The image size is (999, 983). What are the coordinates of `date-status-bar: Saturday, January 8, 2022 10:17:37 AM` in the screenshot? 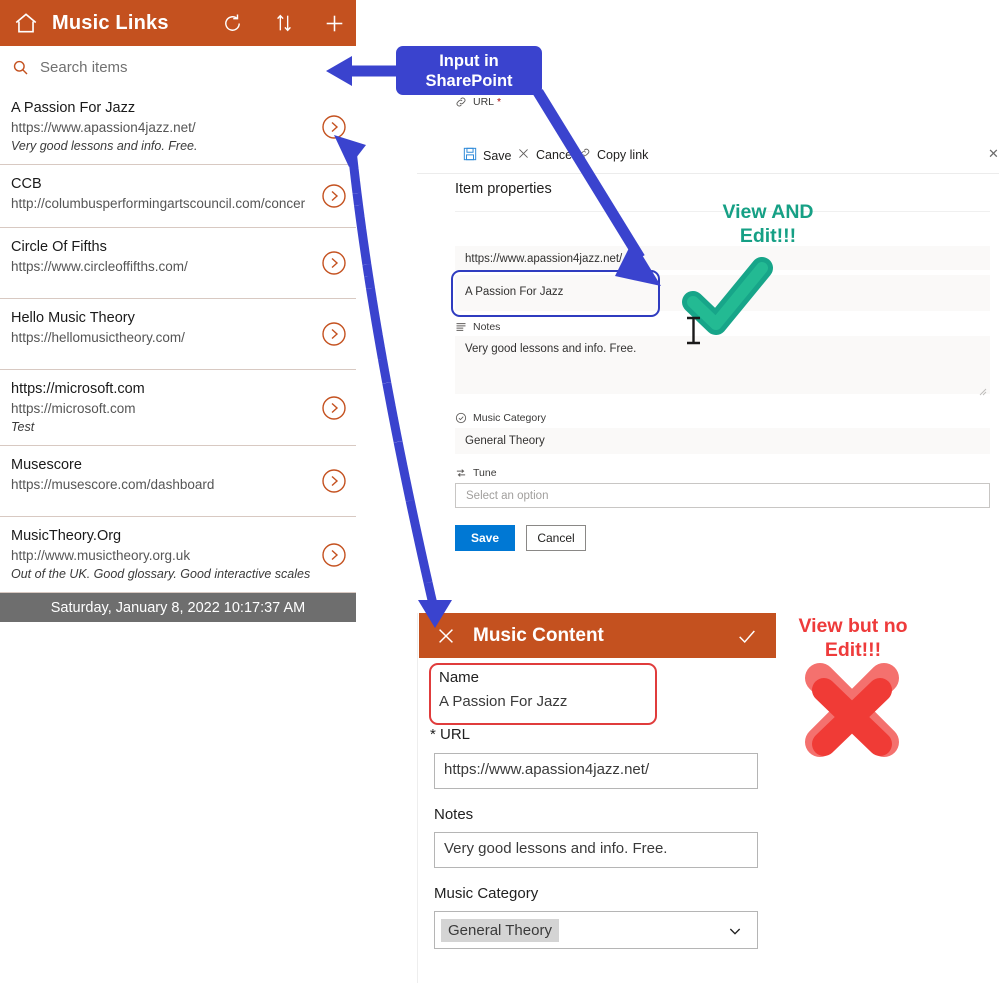 It's located at (178, 607).